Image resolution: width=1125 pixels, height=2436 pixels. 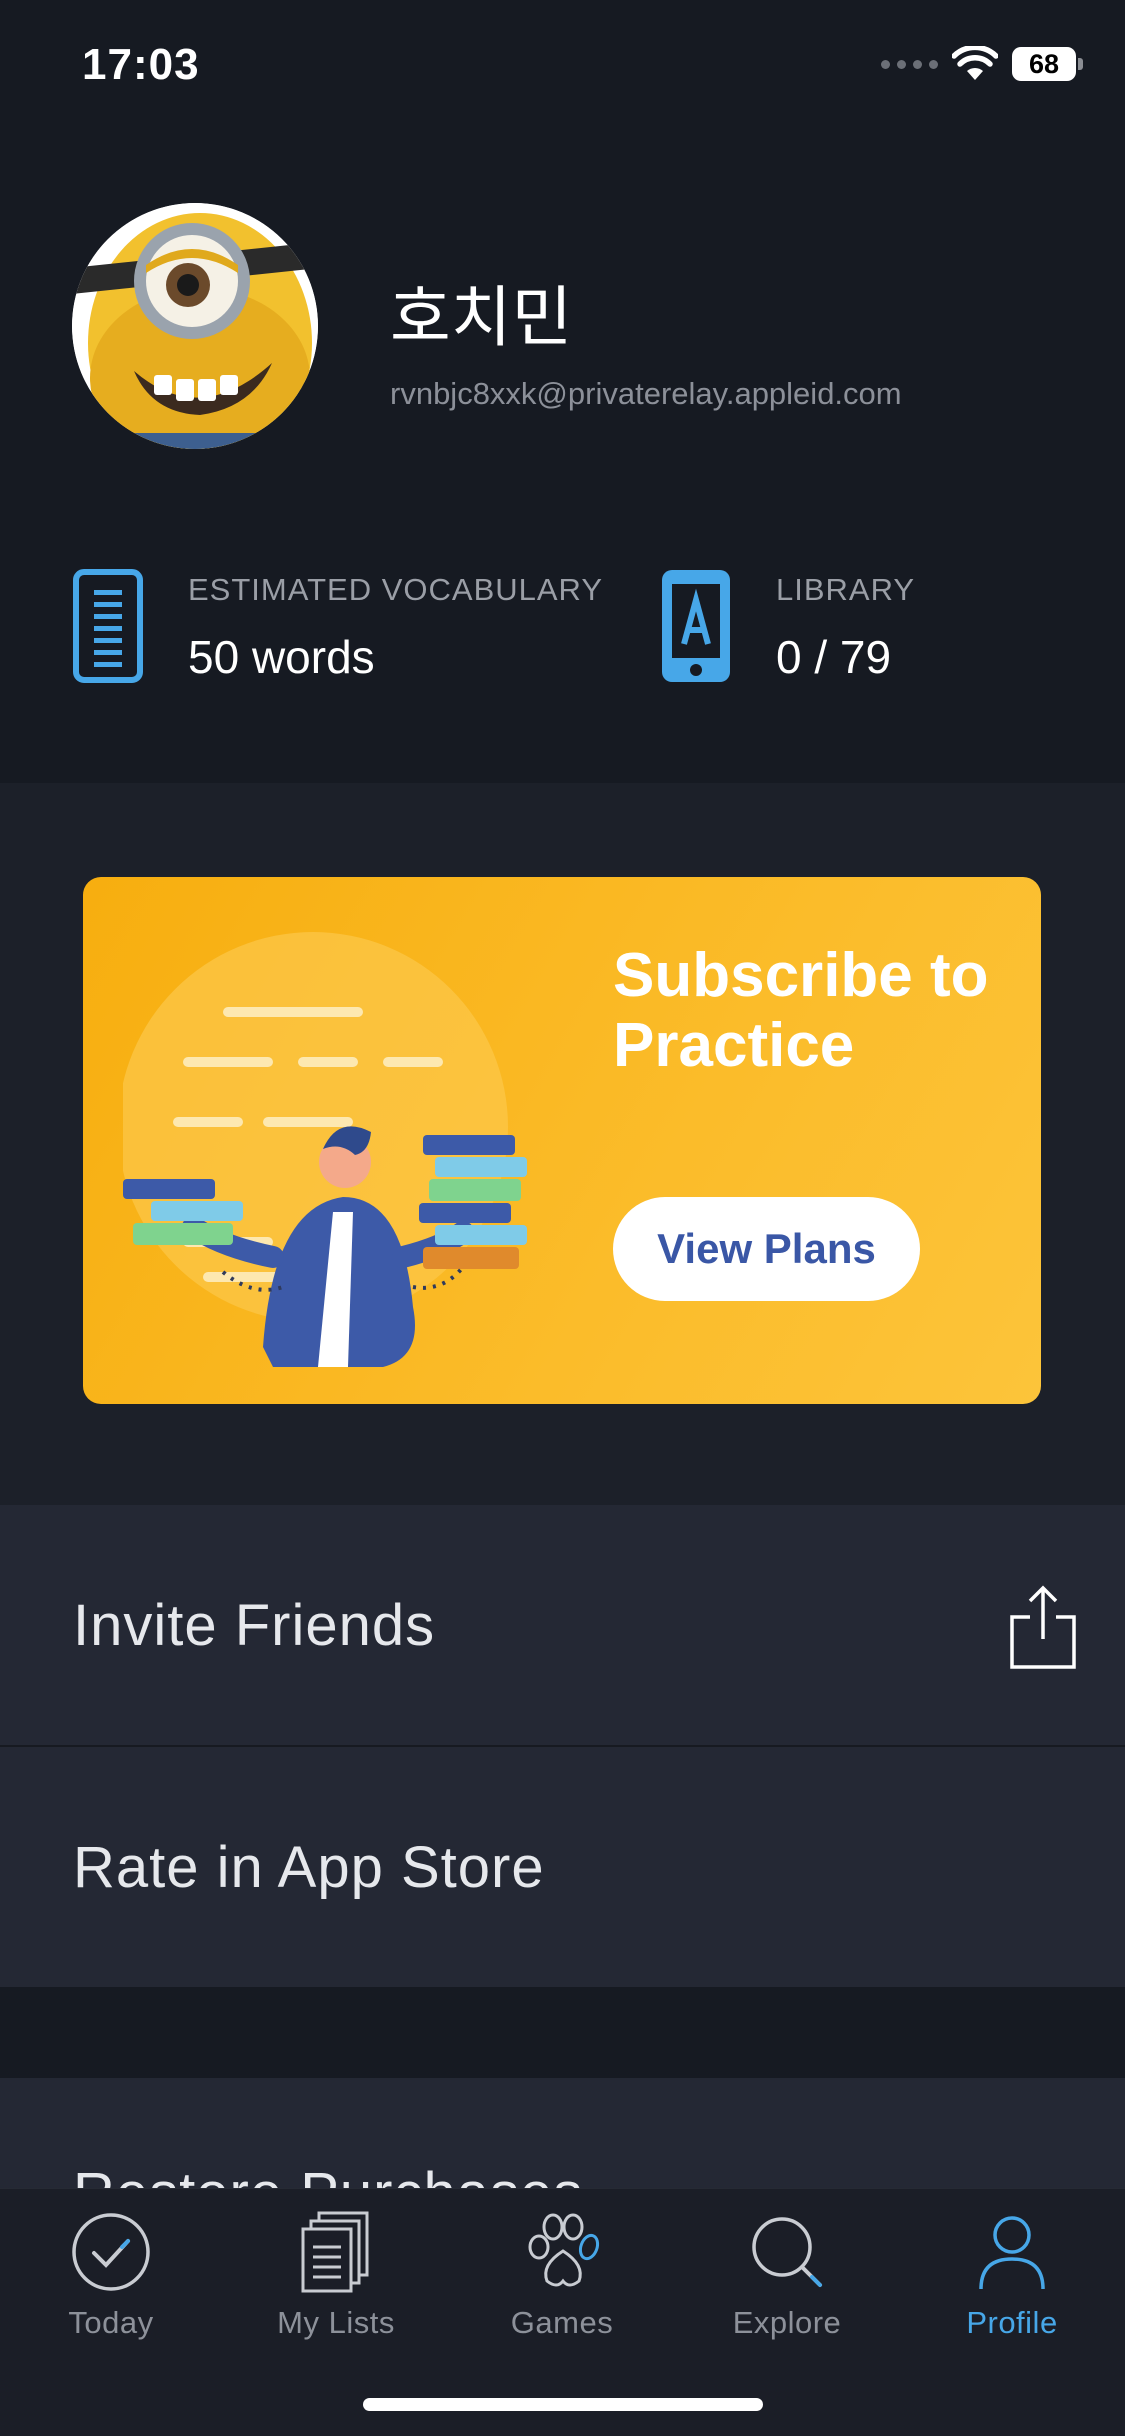 What do you see at coordinates (1043, 1628) in the screenshot?
I see `share-icon` at bounding box center [1043, 1628].